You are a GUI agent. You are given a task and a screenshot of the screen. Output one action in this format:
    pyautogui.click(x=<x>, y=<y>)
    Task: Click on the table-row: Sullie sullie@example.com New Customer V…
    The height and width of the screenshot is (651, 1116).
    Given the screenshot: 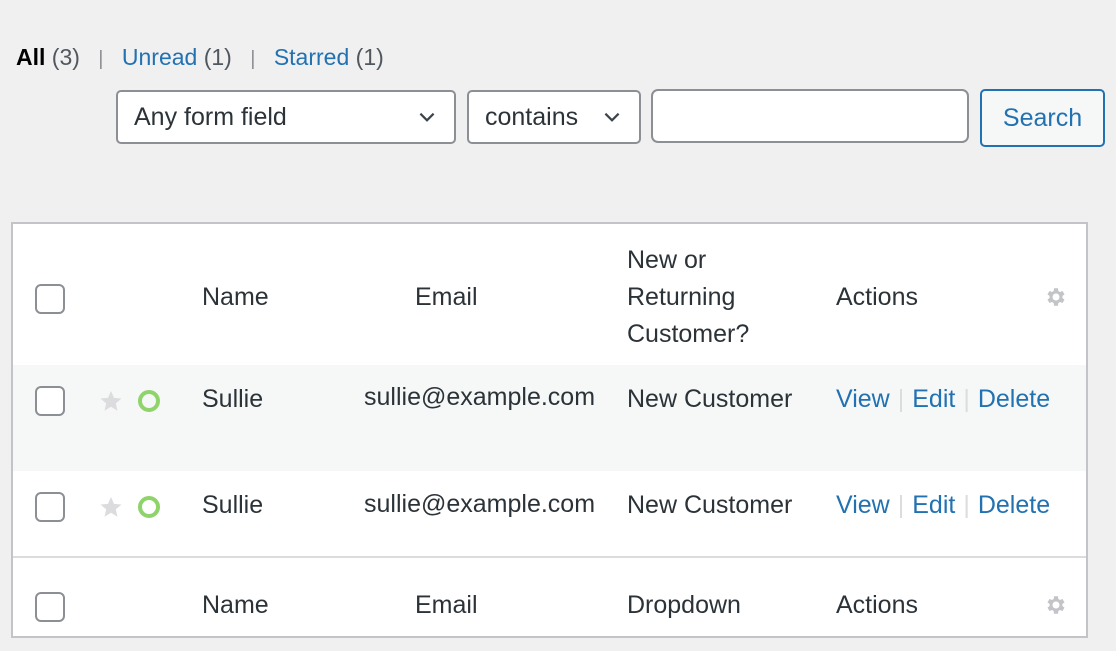 What is the action you would take?
    pyautogui.click(x=549, y=514)
    